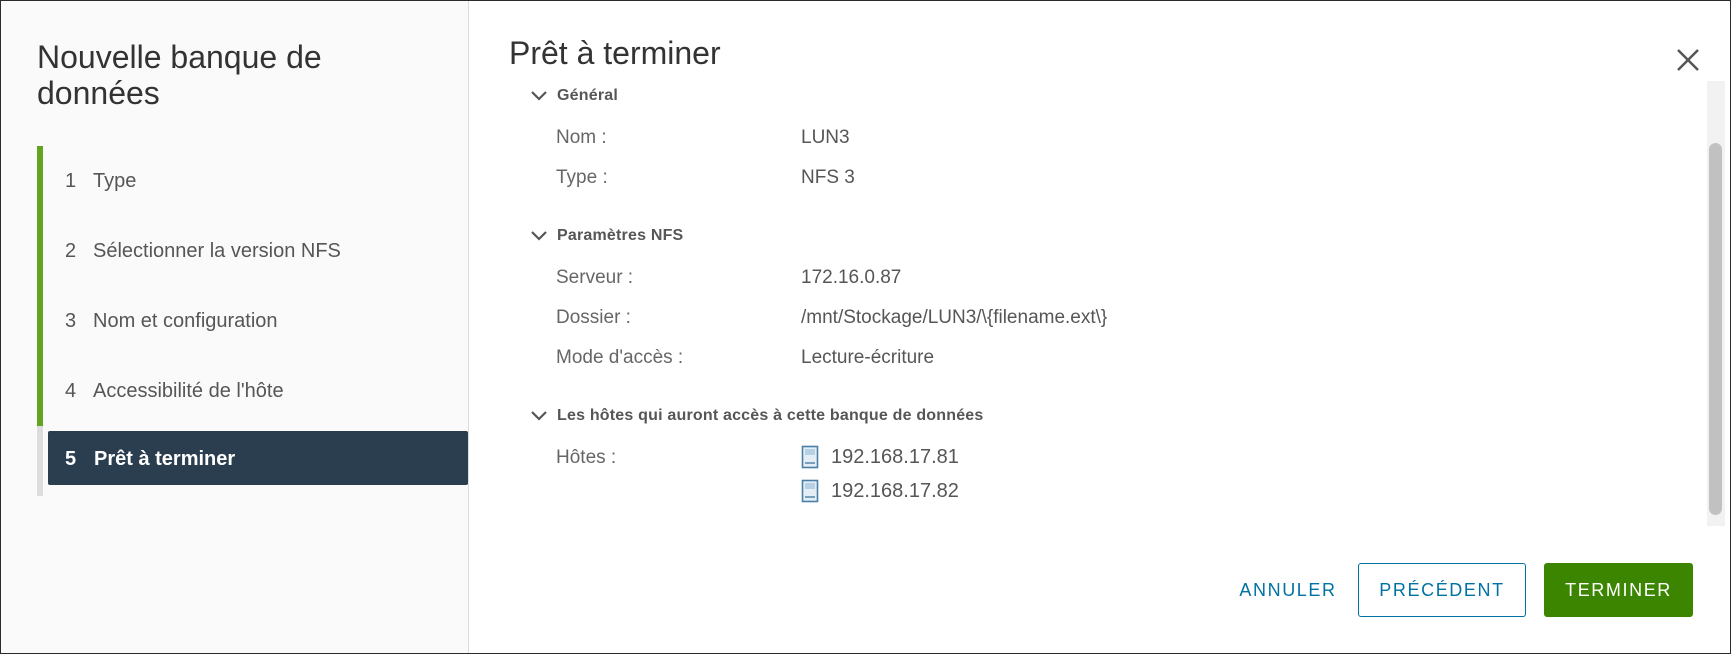 The image size is (1731, 654). I want to click on section-general-toggle: Général, so click(573, 96).